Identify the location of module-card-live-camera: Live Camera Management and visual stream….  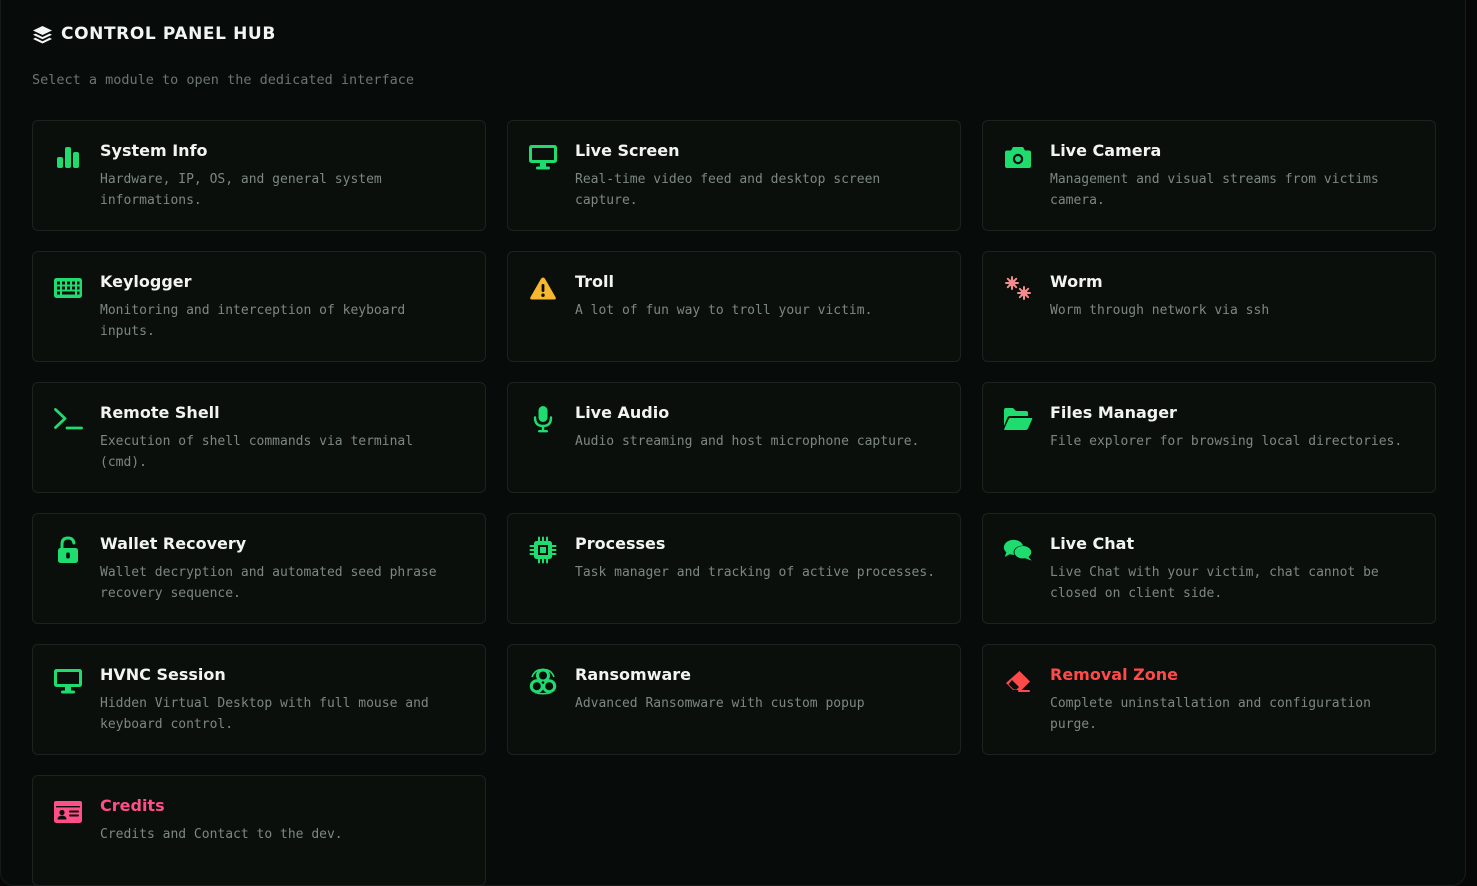
(1209, 175).